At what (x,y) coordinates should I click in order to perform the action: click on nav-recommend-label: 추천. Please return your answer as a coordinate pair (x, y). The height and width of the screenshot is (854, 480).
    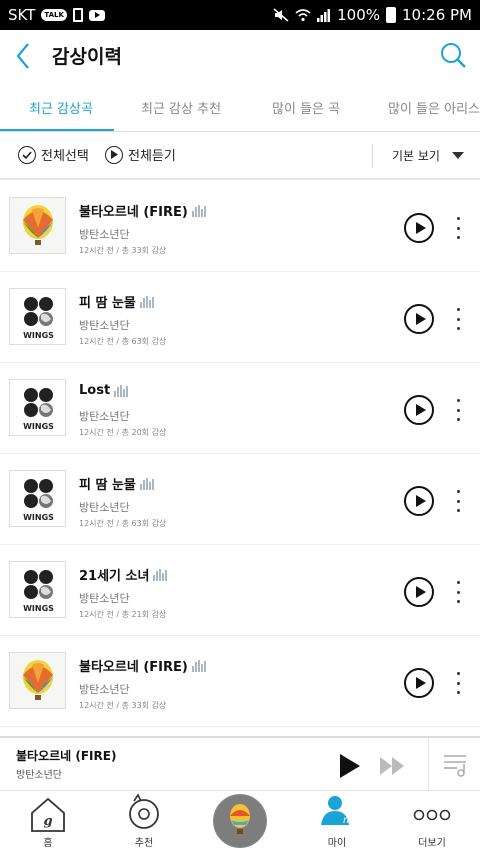
    Looking at the image, I should click on (144, 843).